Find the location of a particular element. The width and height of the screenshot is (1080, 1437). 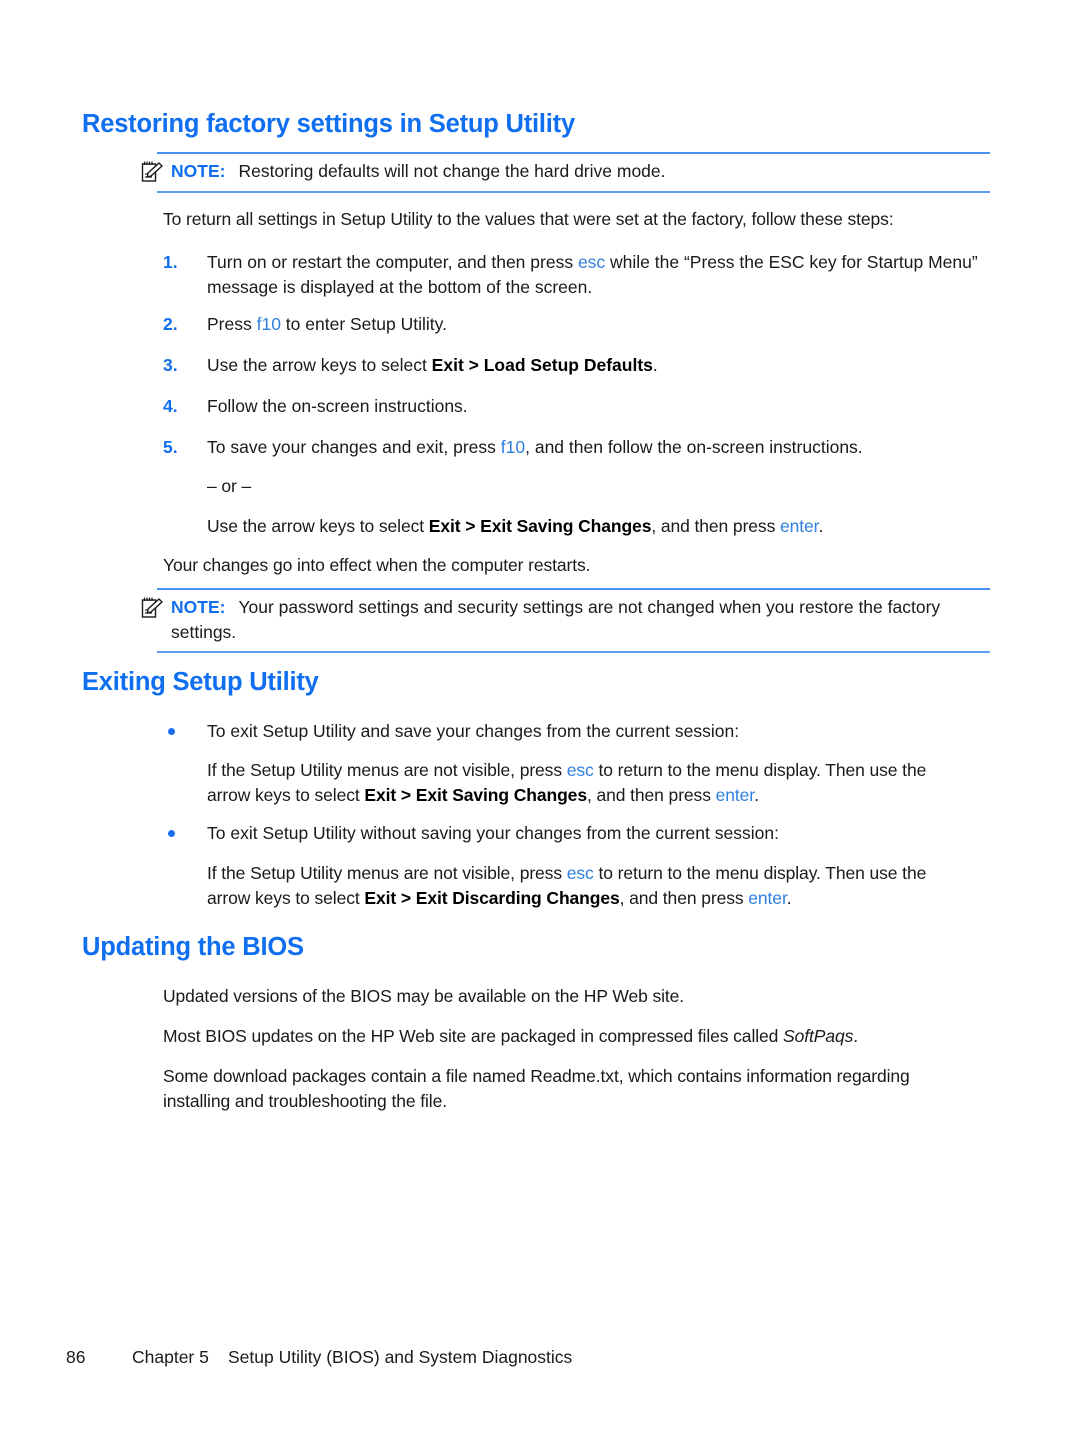

footer-page-number: 86 is located at coordinates (76, 1357).